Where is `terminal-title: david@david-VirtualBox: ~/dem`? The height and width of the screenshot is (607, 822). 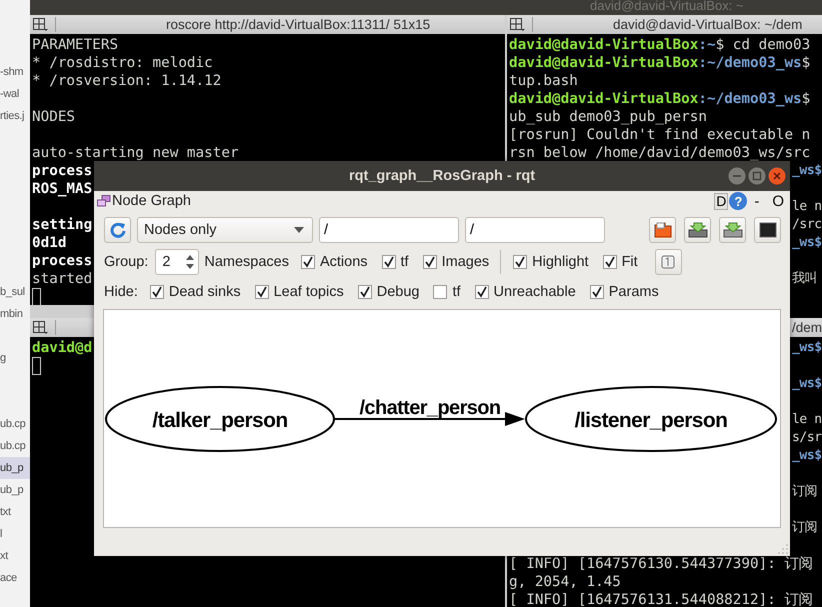
terminal-title: david@david-VirtualBox: ~/dem is located at coordinates (707, 24).